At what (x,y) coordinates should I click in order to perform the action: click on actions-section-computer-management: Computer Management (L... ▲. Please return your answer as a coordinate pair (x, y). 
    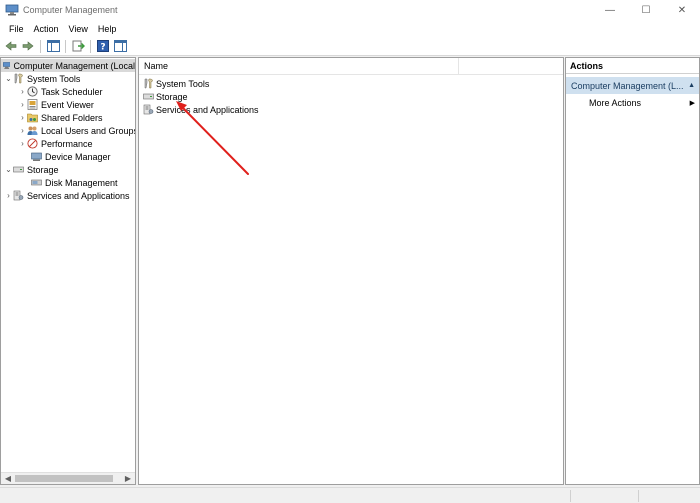
    Looking at the image, I should click on (632, 85).